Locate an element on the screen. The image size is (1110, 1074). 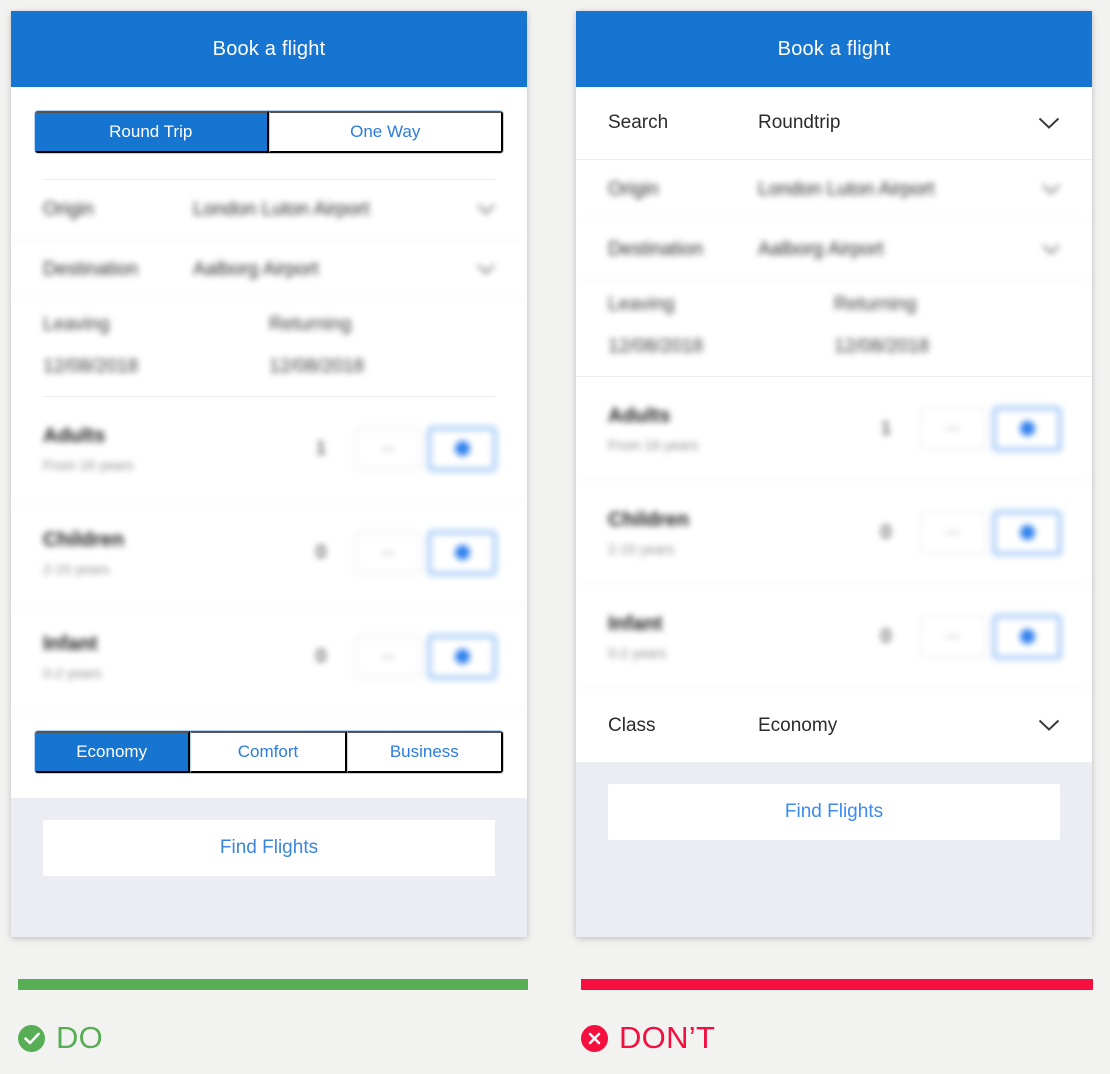
dont-caption: DON’T is located at coordinates (837, 1017).